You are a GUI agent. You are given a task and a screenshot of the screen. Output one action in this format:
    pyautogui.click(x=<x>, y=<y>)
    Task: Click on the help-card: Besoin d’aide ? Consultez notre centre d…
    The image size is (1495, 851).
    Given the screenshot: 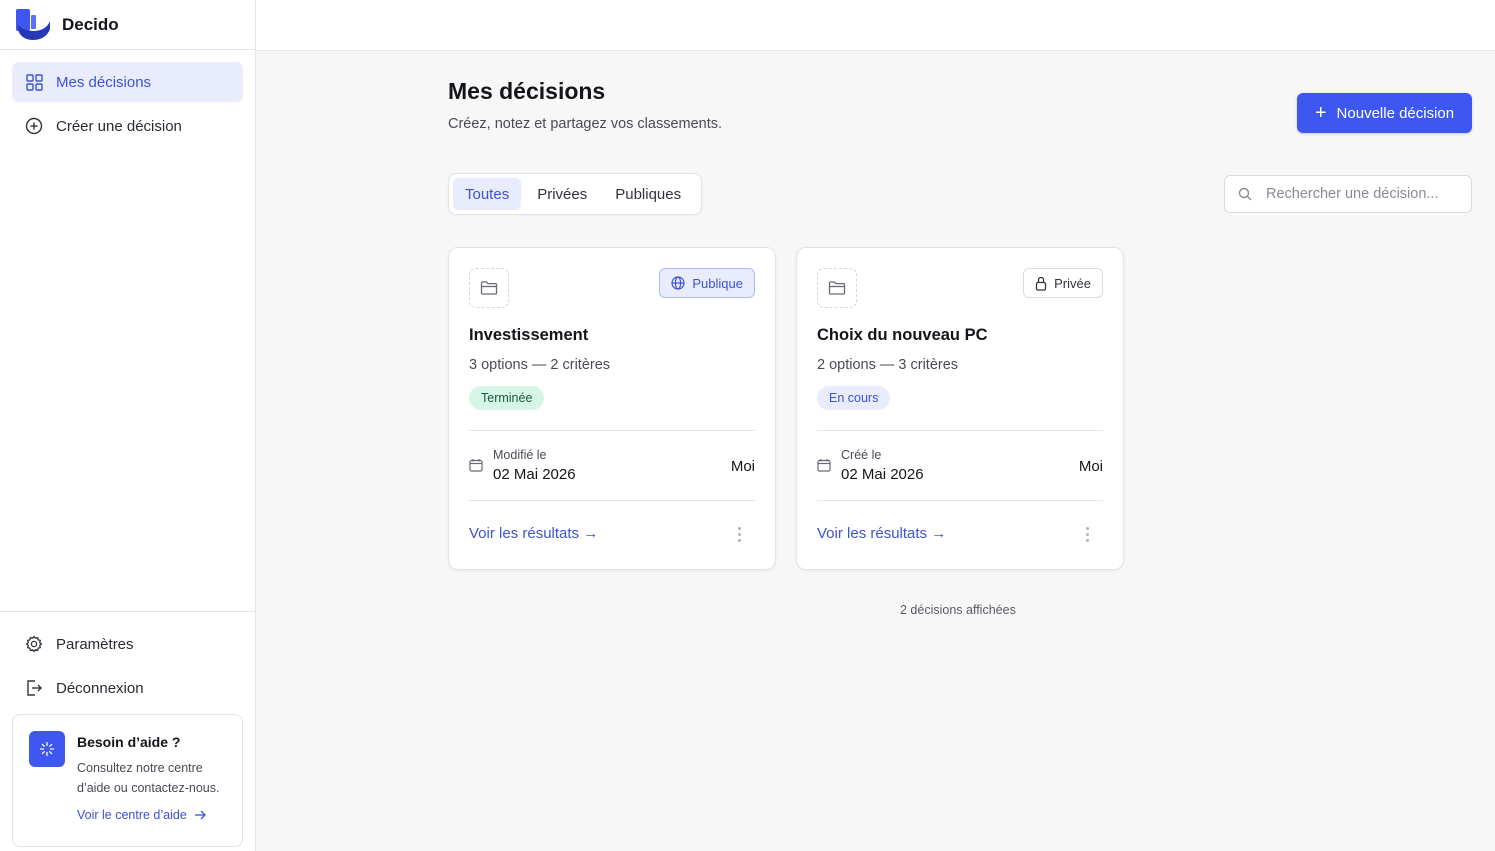 What is the action you would take?
    pyautogui.click(x=127, y=780)
    